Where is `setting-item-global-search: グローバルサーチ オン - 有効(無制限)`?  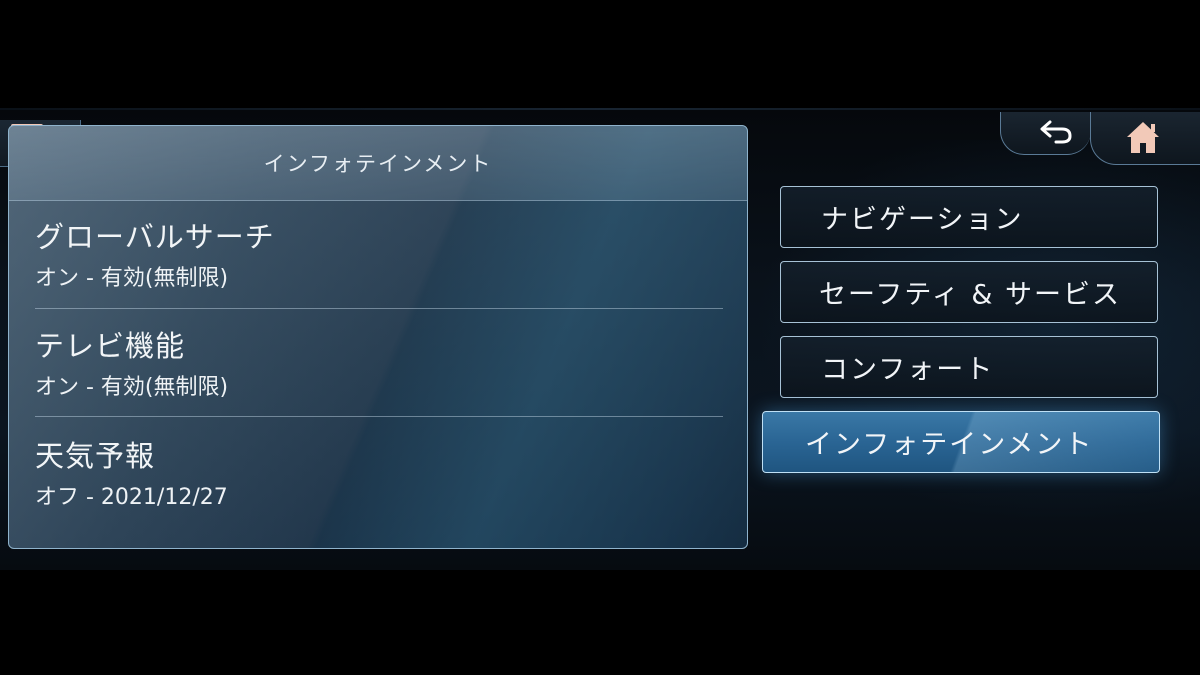
setting-item-global-search: グローバルサーチ オン - 有効(無制限) is located at coordinates (379, 254).